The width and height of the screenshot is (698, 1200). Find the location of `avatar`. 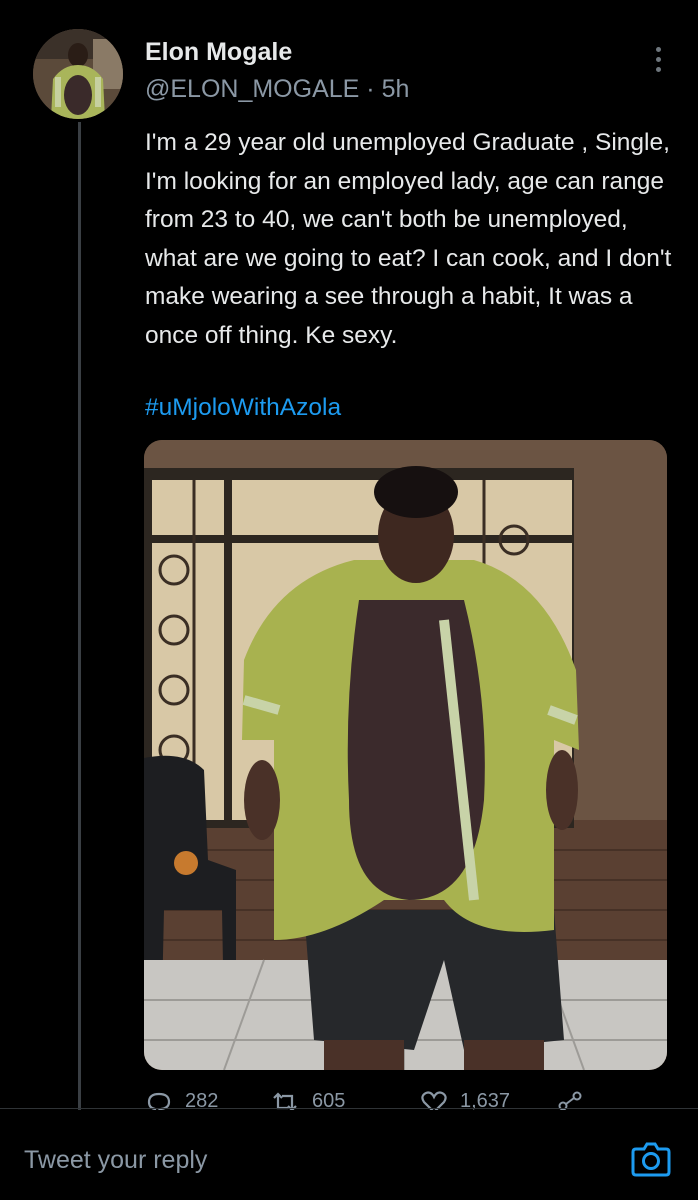

avatar is located at coordinates (78, 74).